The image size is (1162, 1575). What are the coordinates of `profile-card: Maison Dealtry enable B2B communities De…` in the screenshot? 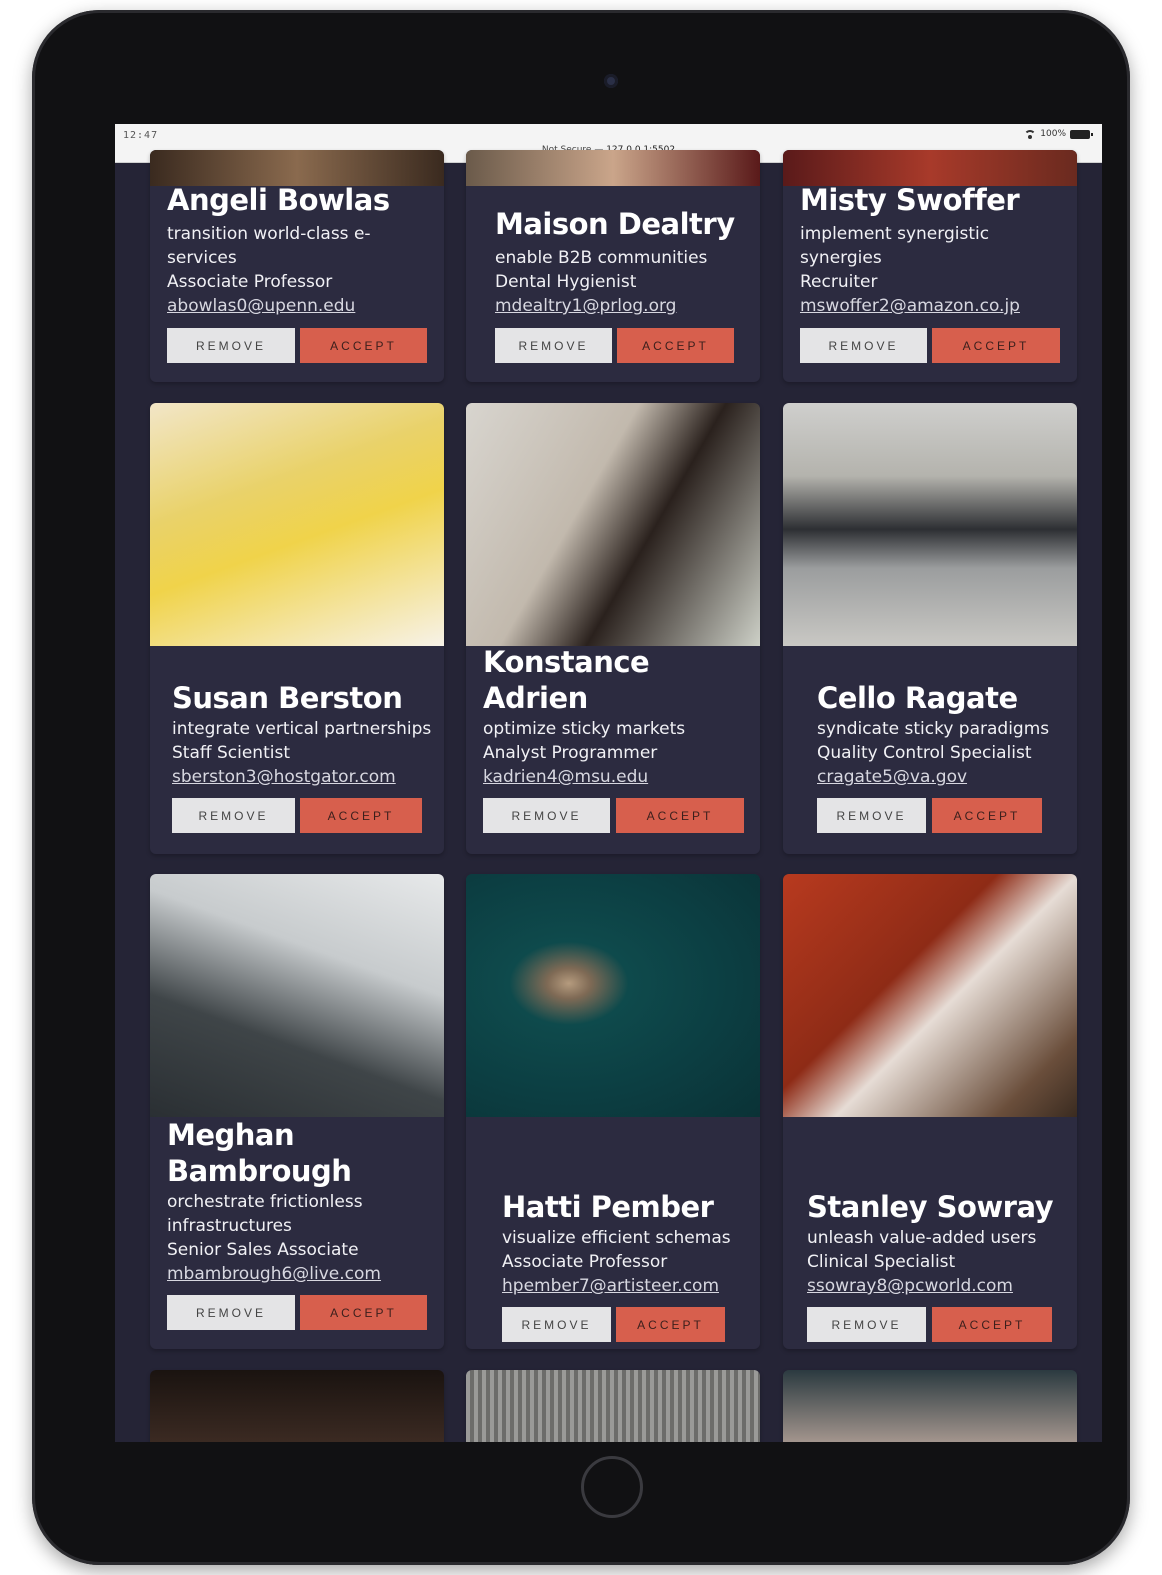 It's located at (613, 266).